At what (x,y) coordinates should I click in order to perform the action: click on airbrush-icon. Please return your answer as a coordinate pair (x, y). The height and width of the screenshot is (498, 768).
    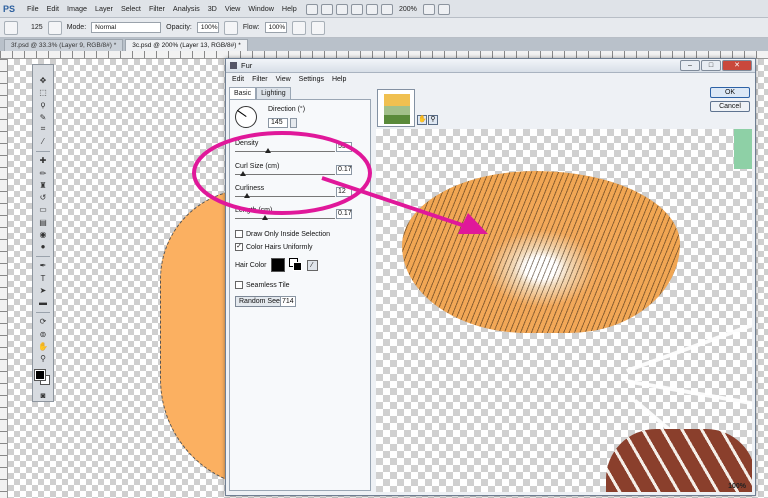
    Looking at the image, I should click on (298, 27).